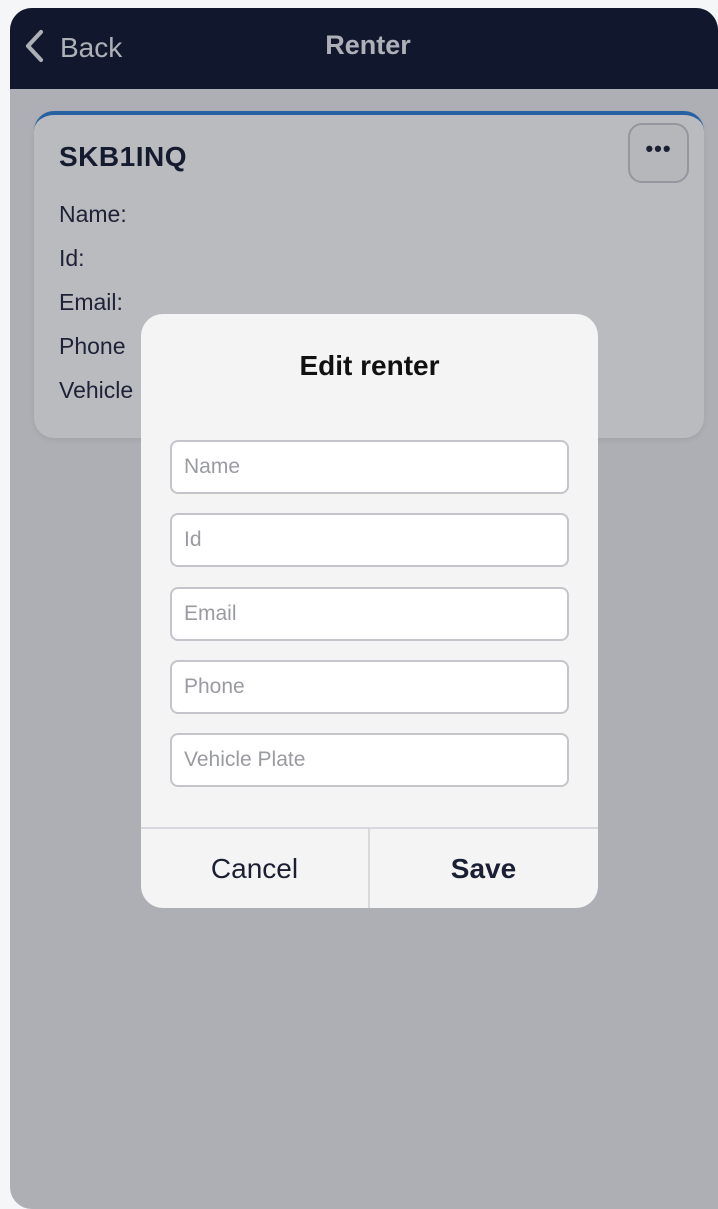  I want to click on phone-input, so click(369, 687).